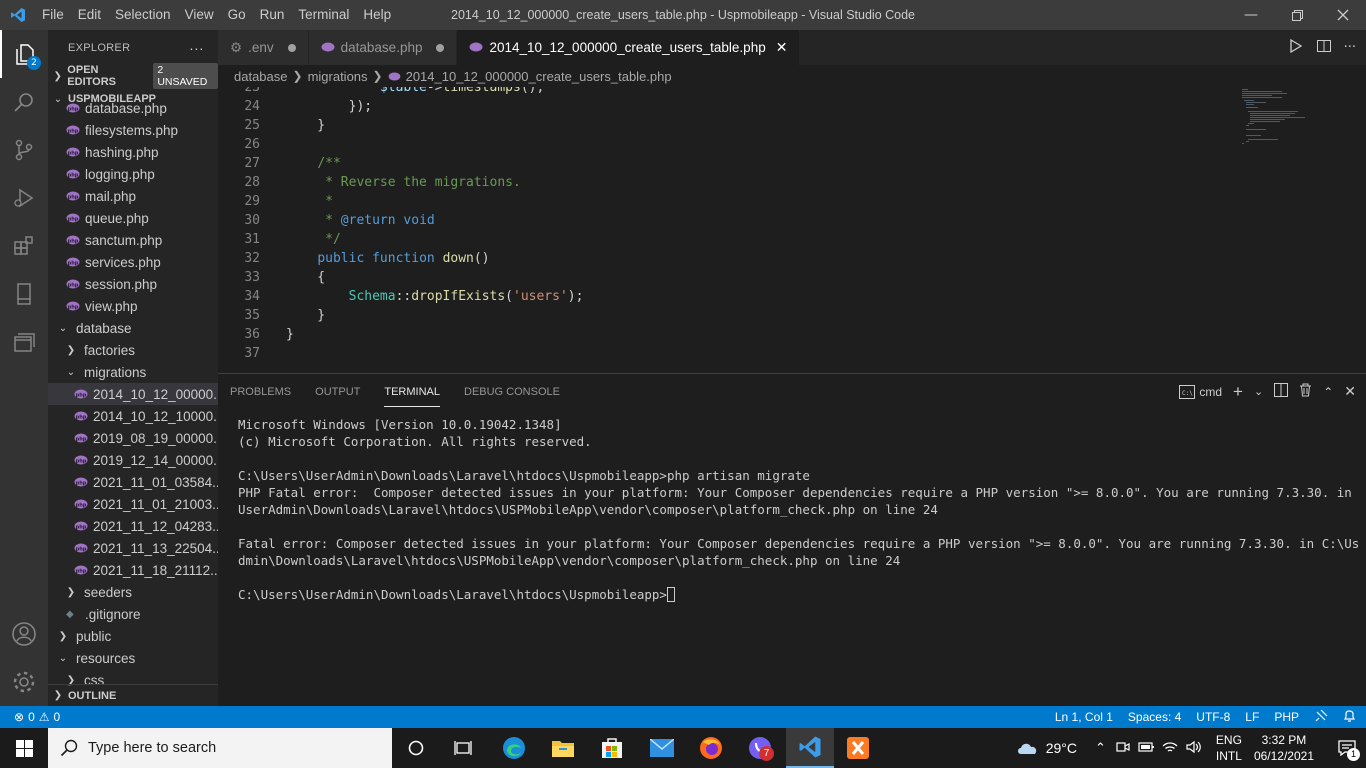  What do you see at coordinates (1286, 717) in the screenshot?
I see `language-mode: PHP` at bounding box center [1286, 717].